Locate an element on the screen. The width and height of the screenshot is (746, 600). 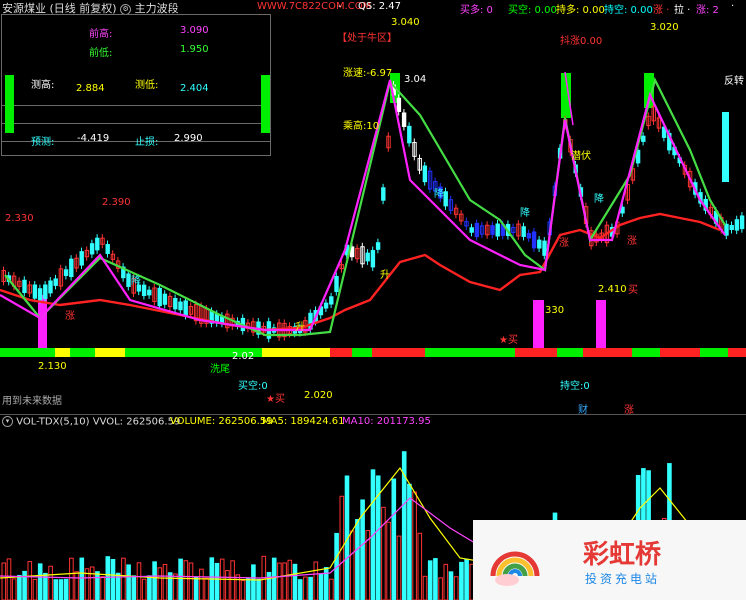
info-divider is located at coordinates (136, 105).